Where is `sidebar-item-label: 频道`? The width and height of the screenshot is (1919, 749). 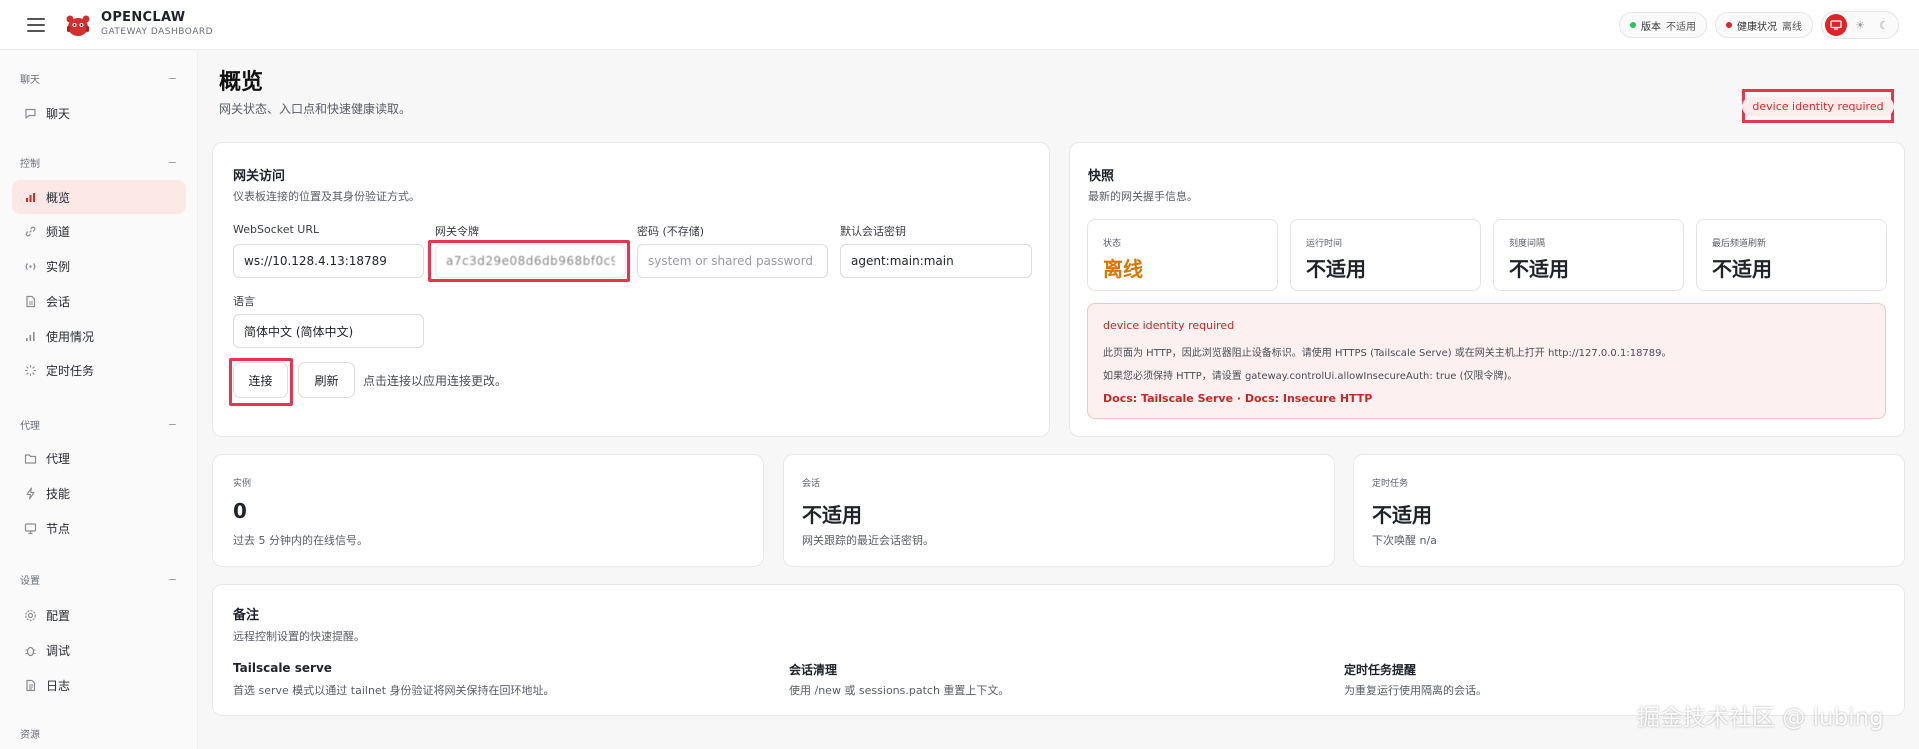
sidebar-item-label: 频道 is located at coordinates (58, 231).